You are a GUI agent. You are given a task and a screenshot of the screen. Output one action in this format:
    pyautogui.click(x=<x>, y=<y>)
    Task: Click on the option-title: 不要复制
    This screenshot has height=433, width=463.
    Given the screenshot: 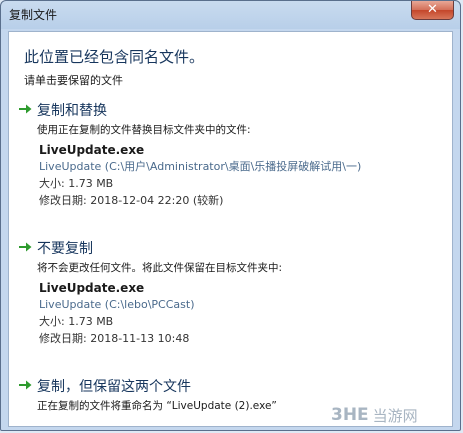 What is the action you would take?
    pyautogui.click(x=65, y=249)
    